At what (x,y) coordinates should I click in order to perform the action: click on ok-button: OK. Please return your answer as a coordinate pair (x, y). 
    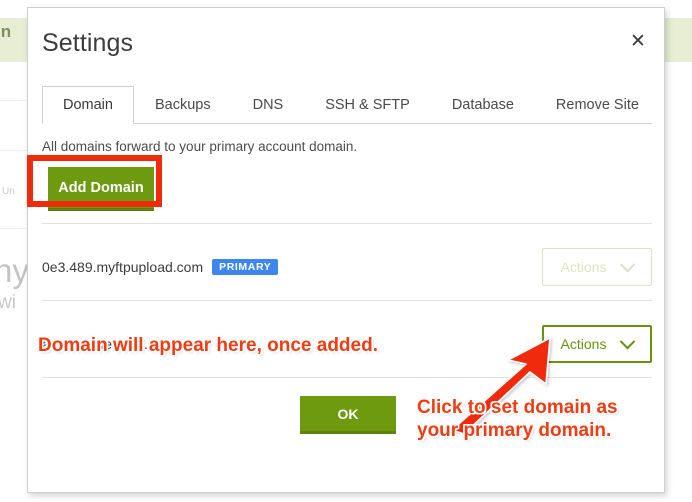
    Looking at the image, I should click on (348, 415).